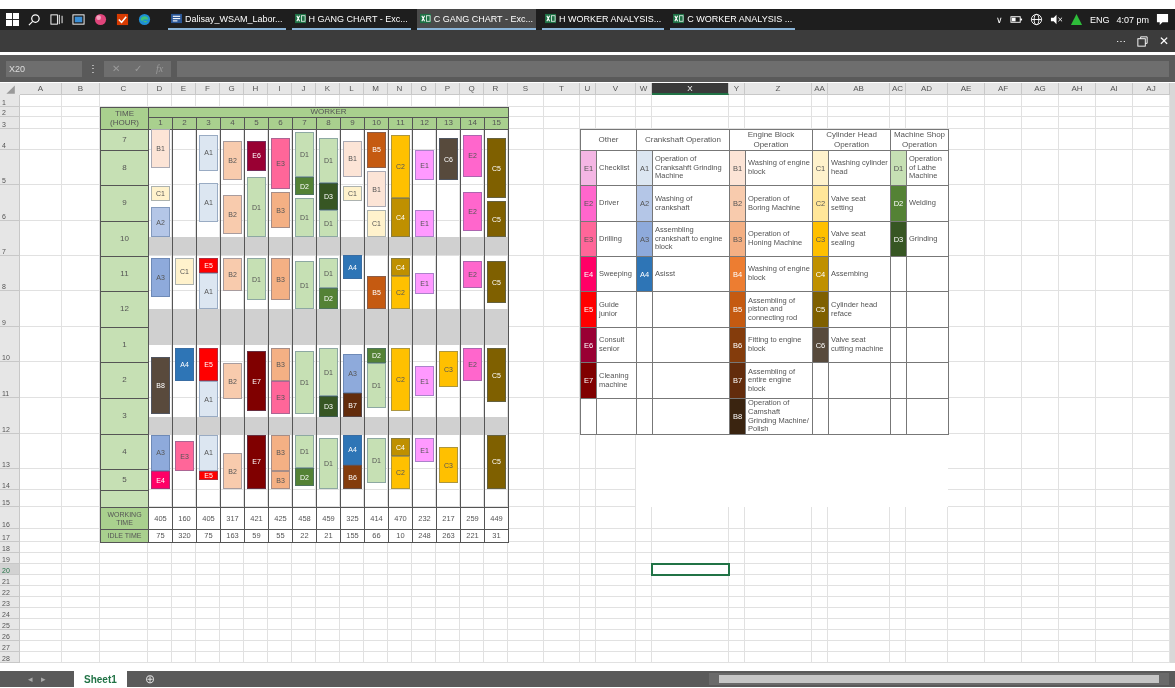 This screenshot has width=1175, height=688. I want to click on column-header: AI, so click(1114, 89).